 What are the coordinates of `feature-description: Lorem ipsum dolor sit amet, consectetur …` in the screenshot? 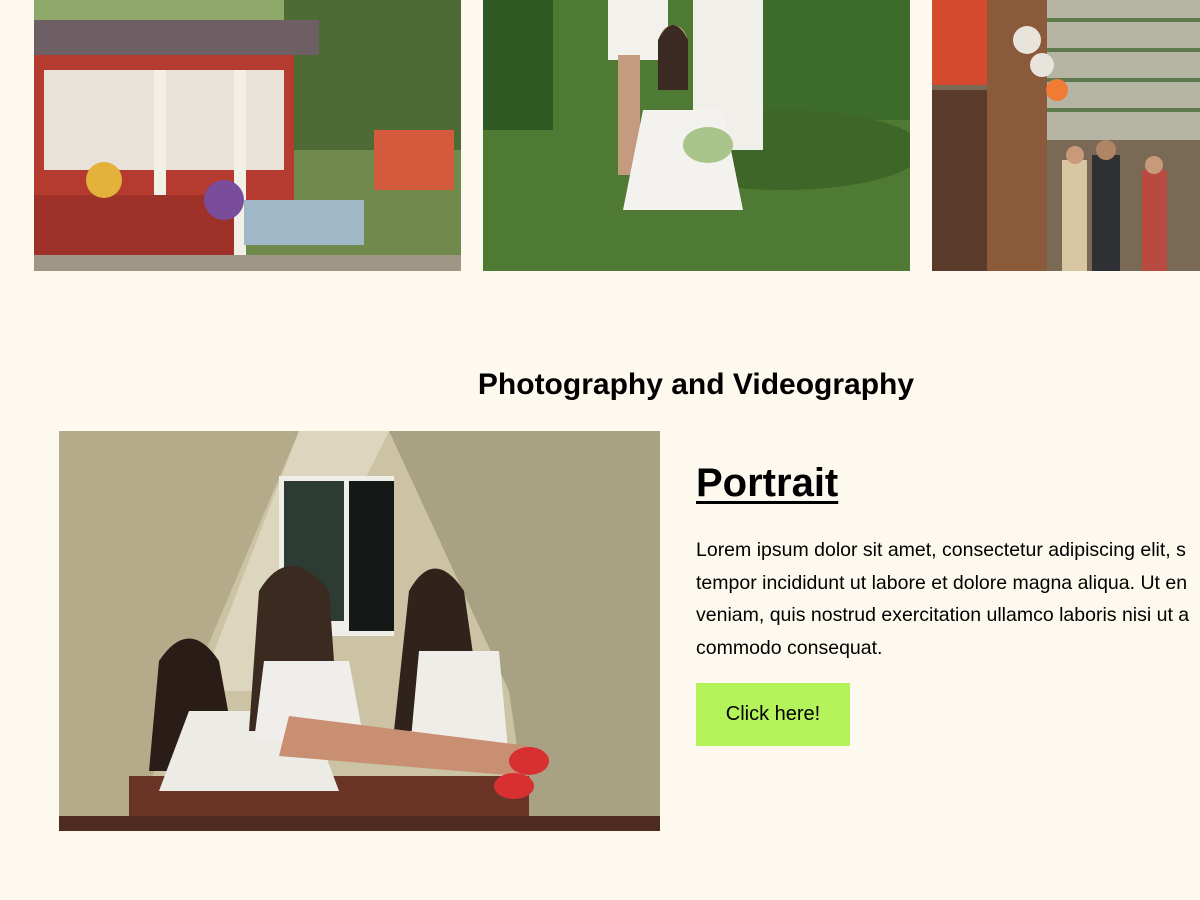 It's located at (948, 600).